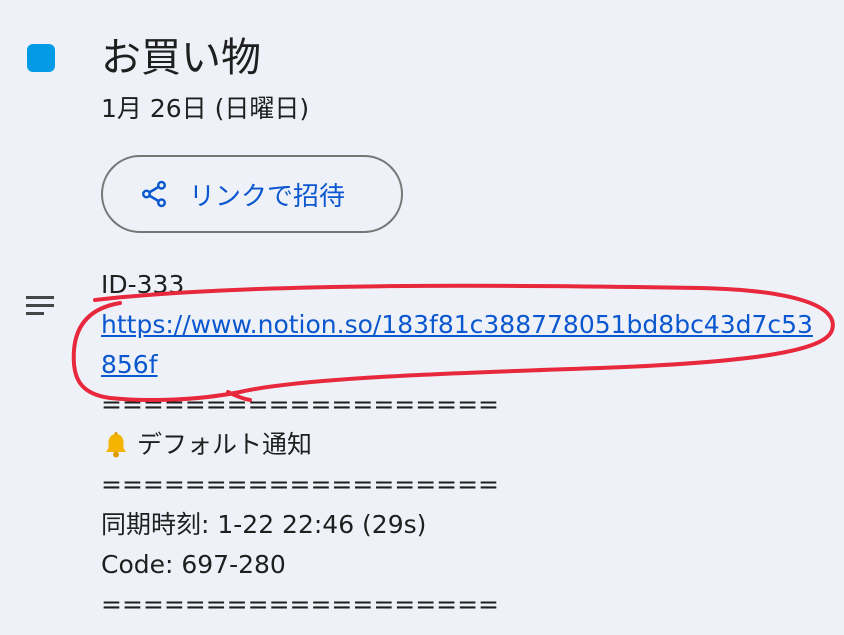 The image size is (844, 635). Describe the element at coordinates (154, 194) in the screenshot. I see `share-icon` at that location.